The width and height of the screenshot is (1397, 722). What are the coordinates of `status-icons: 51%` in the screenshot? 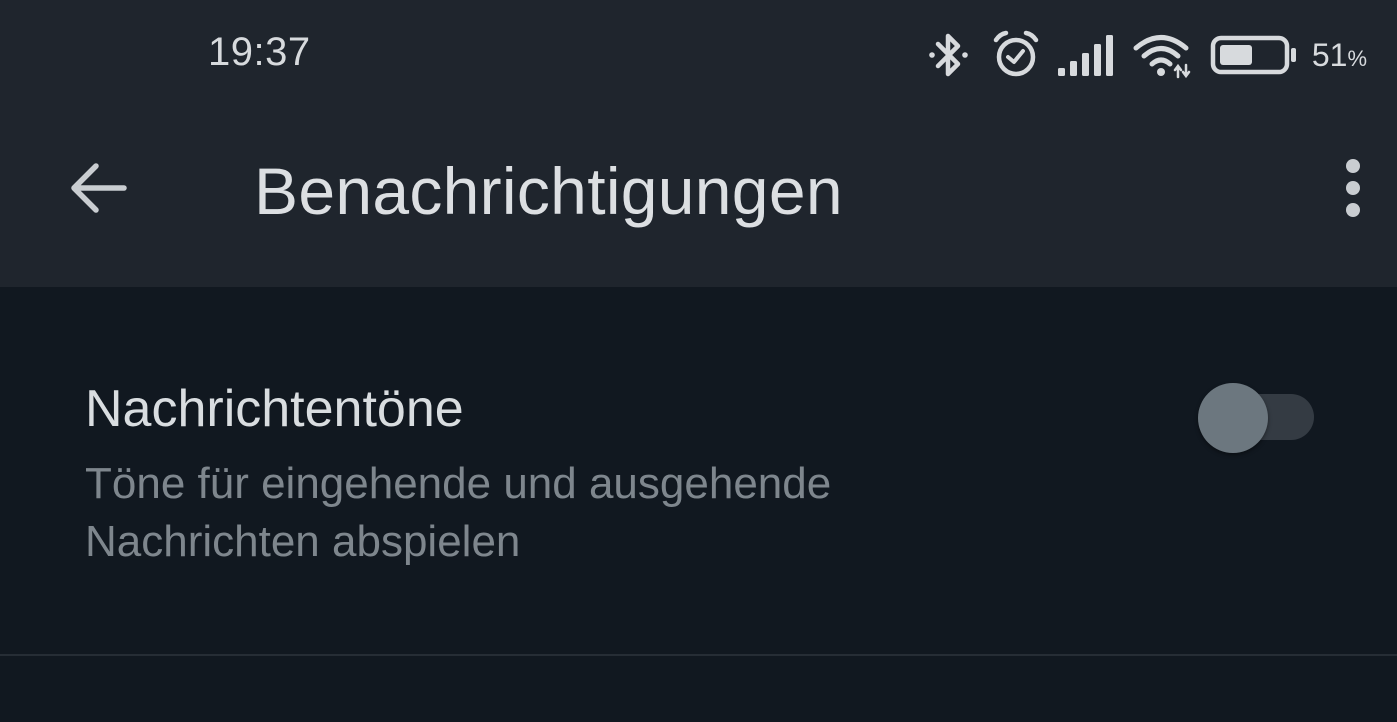 It's located at (1146, 55).